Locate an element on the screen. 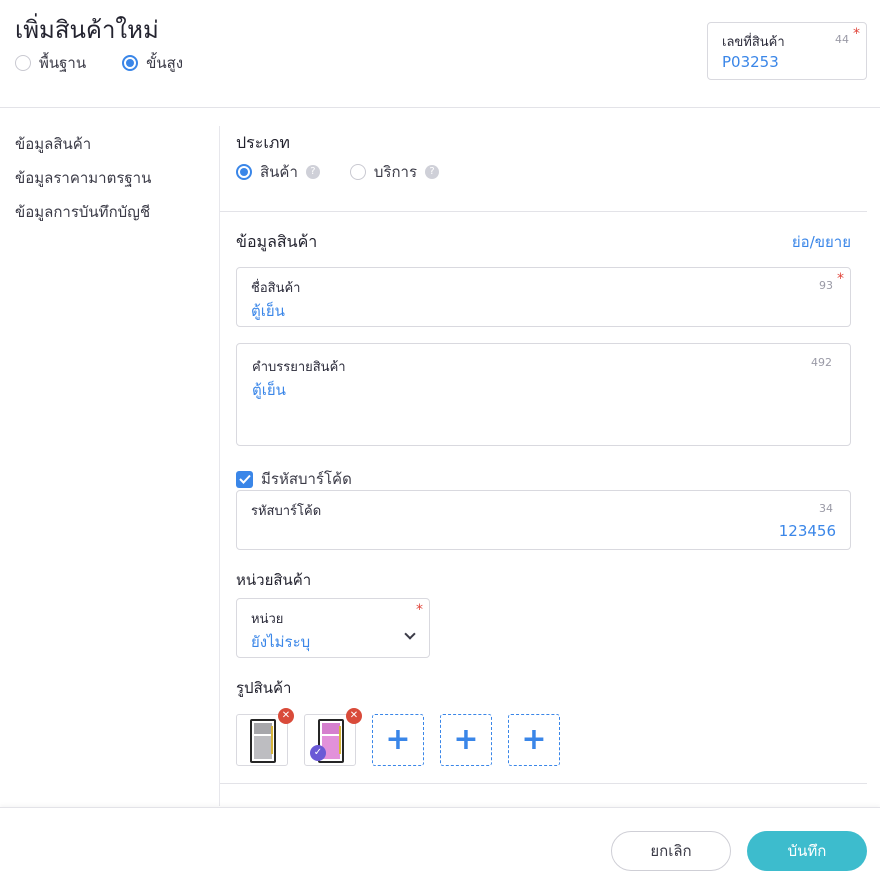  type-service-label: บริการ is located at coordinates (395, 172).